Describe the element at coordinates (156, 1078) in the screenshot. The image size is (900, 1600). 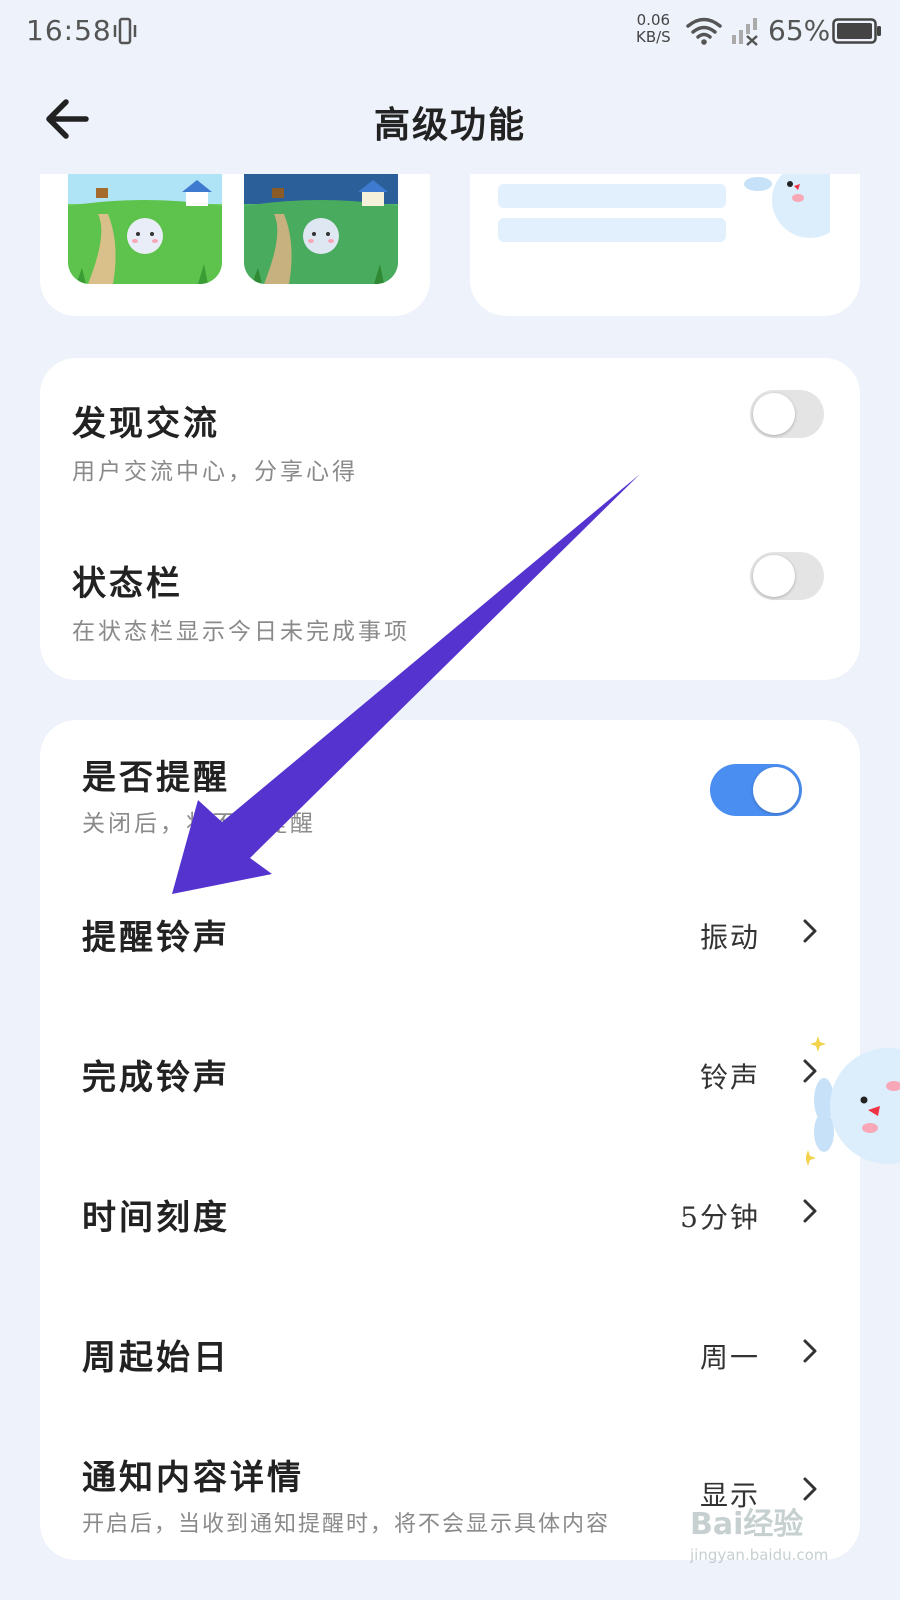
I see `finish-ringtone-title: 完成铃声` at that location.